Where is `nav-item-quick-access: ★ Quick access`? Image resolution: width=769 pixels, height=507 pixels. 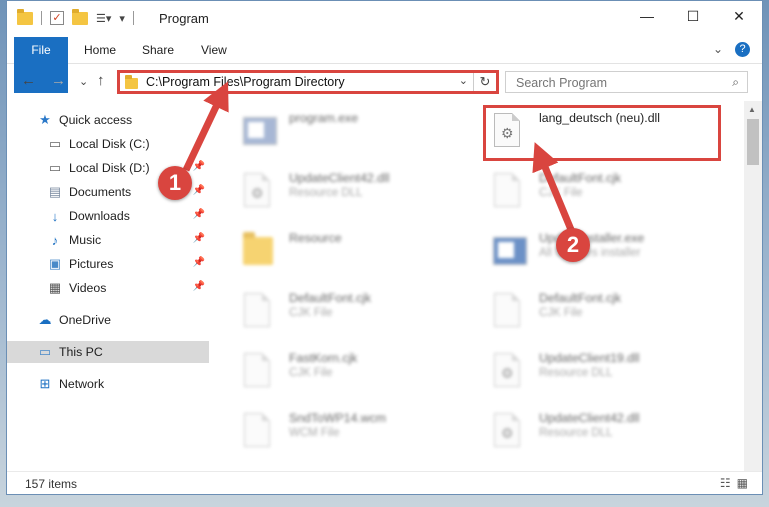 nav-item-quick-access: ★ Quick access is located at coordinates (108, 120).